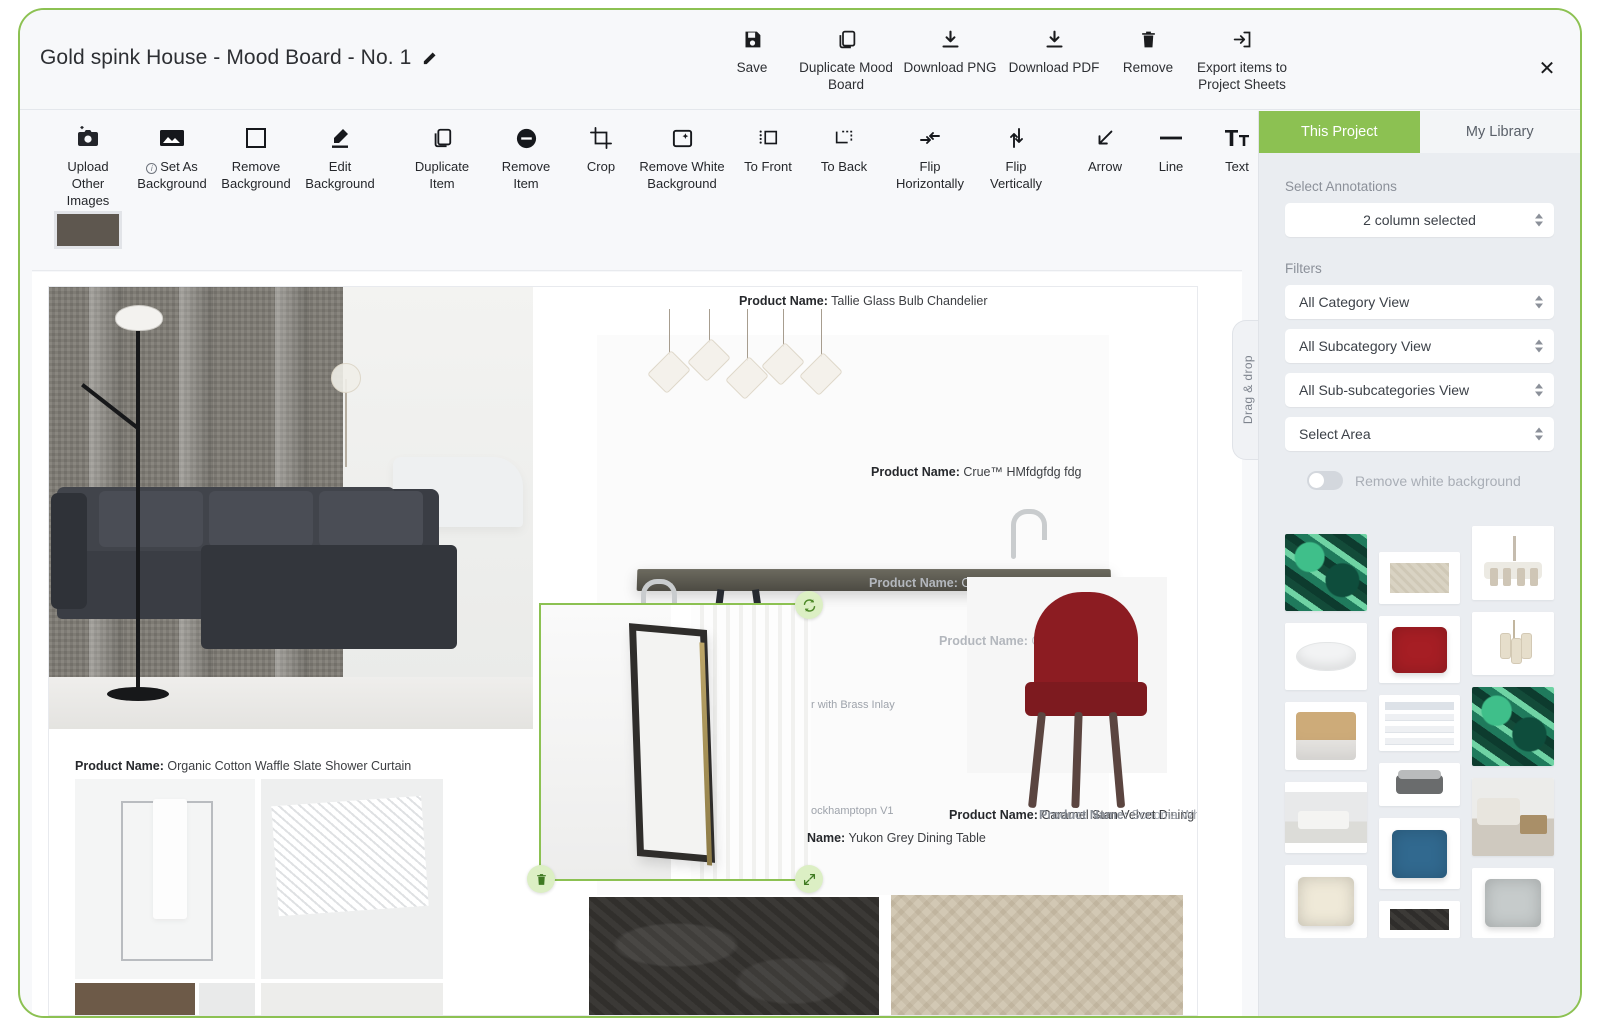 This screenshot has height=1025, width=1600. Describe the element at coordinates (752, 39) in the screenshot. I see `save-icon` at that location.